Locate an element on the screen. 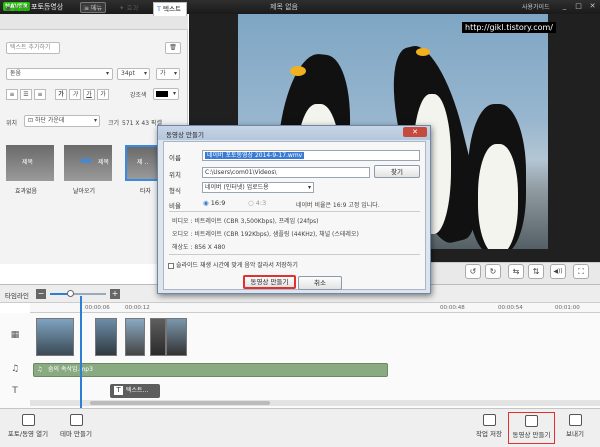  maximize-button: □ is located at coordinates (578, 6).